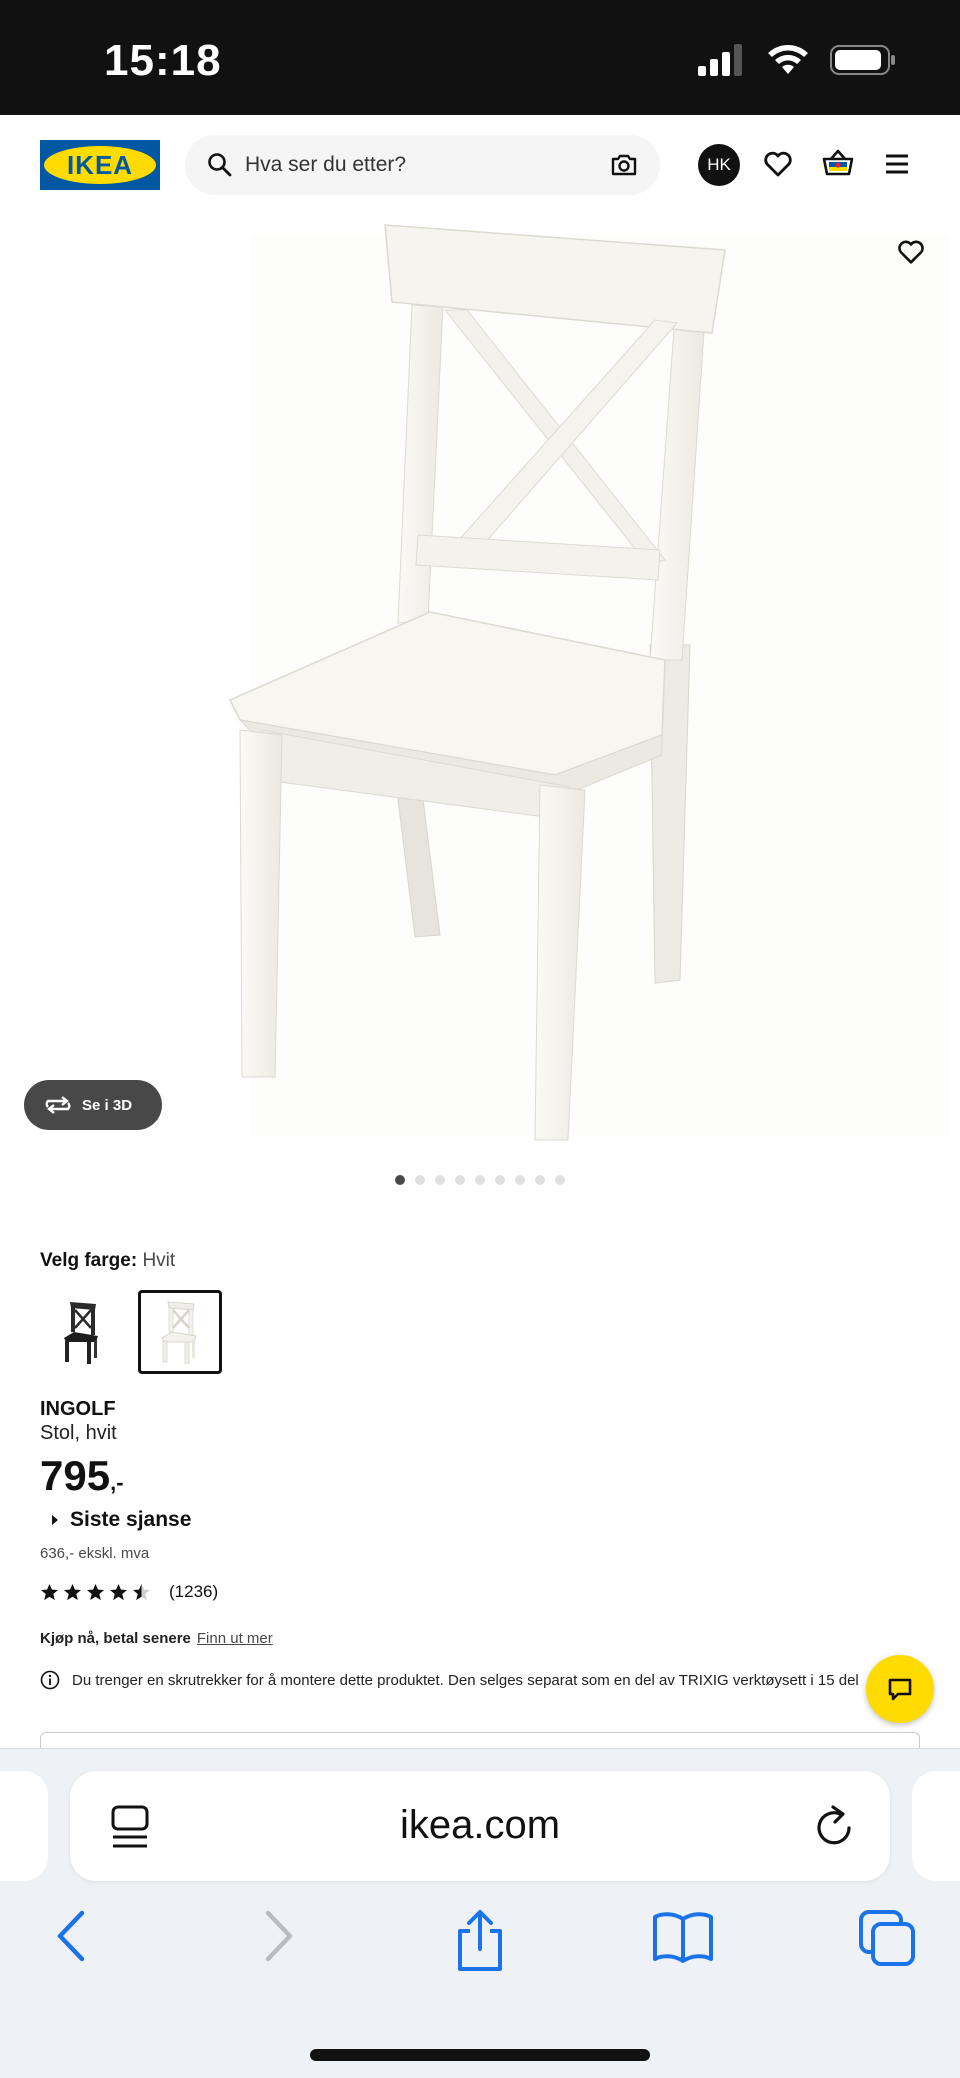 This screenshot has height=2078, width=960. Describe the element at coordinates (95, 1553) in the screenshot. I see `price-excl-vat: 636,- ekskl. mva` at that location.